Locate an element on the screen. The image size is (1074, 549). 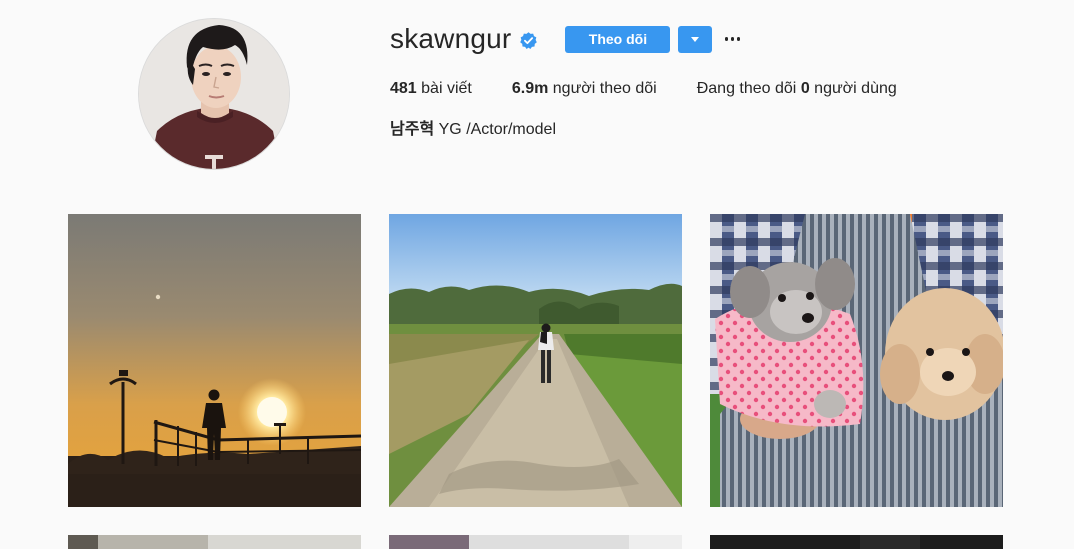
post-thumbnail-sunset is located at coordinates (214, 360).